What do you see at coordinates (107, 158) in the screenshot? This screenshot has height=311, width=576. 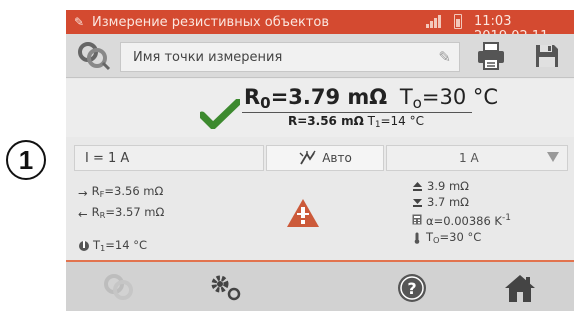 I see `test-current-label: I = 1 A` at bounding box center [107, 158].